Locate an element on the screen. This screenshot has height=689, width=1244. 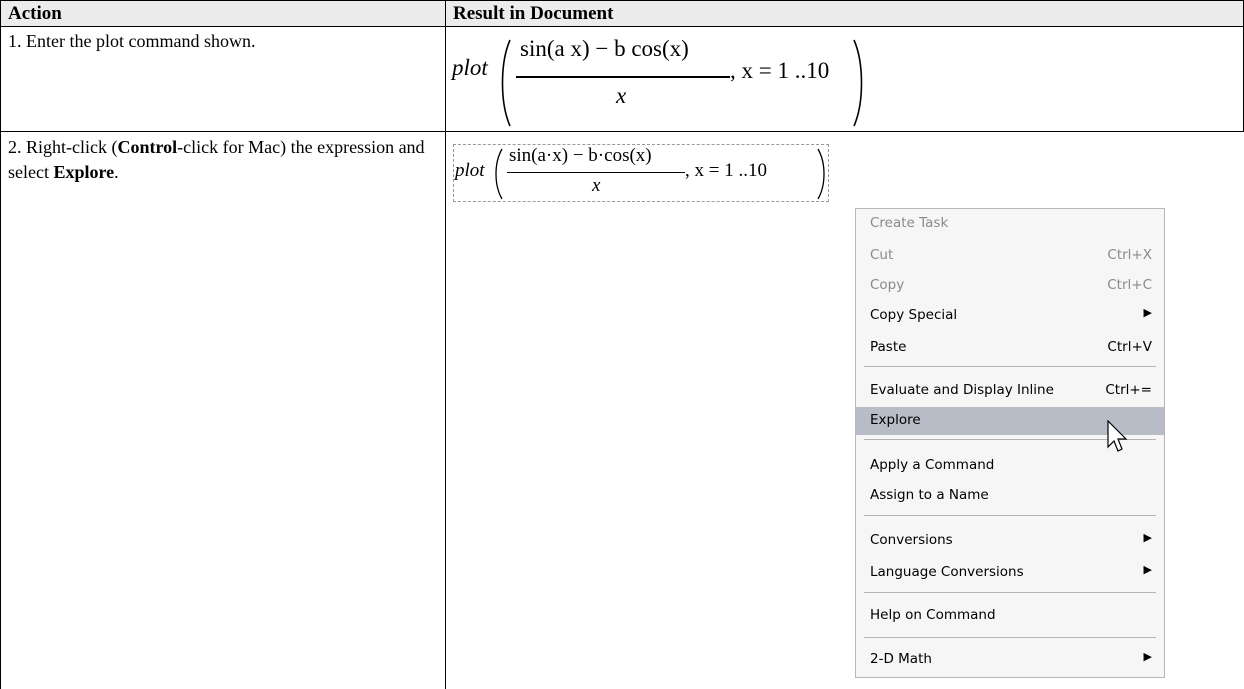
numerator-1: sin(a x) − b cos(x) is located at coordinates (604, 48).